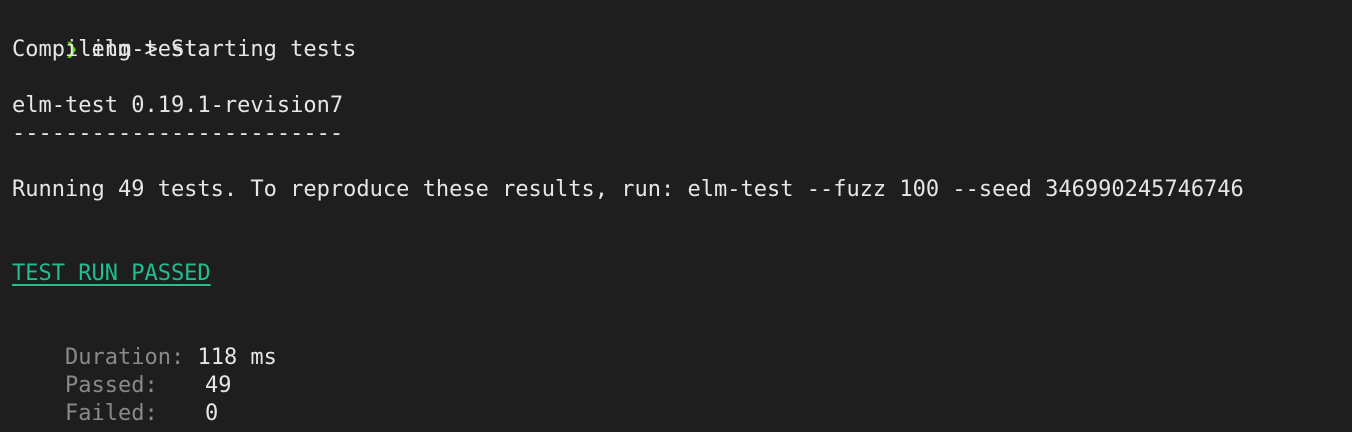 Image resolution: width=1352 pixels, height=432 pixels. What do you see at coordinates (111, 413) in the screenshot?
I see `failed-label: Failed:` at bounding box center [111, 413].